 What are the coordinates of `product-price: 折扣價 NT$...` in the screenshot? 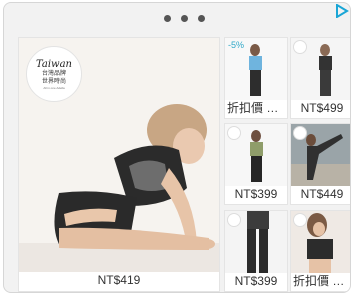 It's located at (257, 108).